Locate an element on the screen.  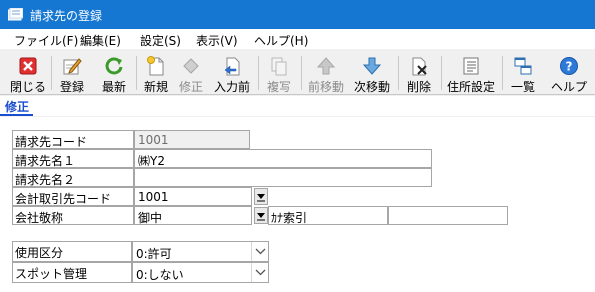
window-app-icon is located at coordinates (15, 14).